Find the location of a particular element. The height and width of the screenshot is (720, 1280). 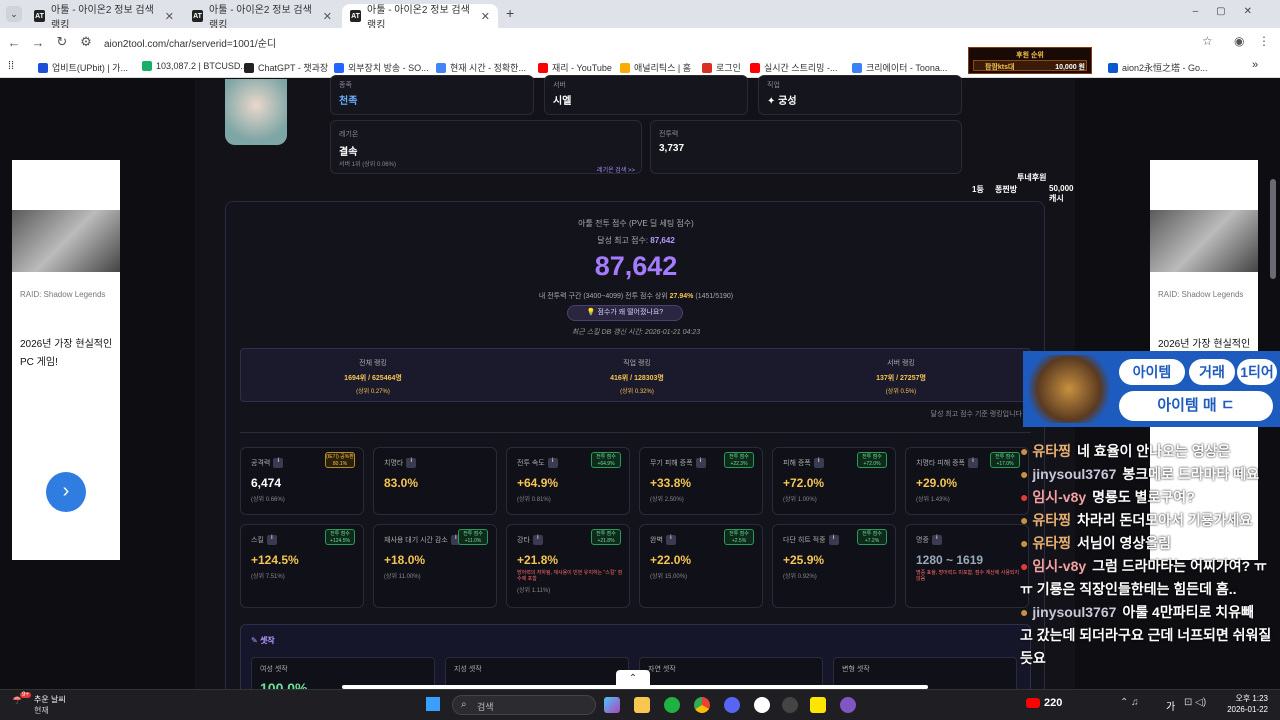

bookmark-star-icon: ☆ is located at coordinates (1207, 41).